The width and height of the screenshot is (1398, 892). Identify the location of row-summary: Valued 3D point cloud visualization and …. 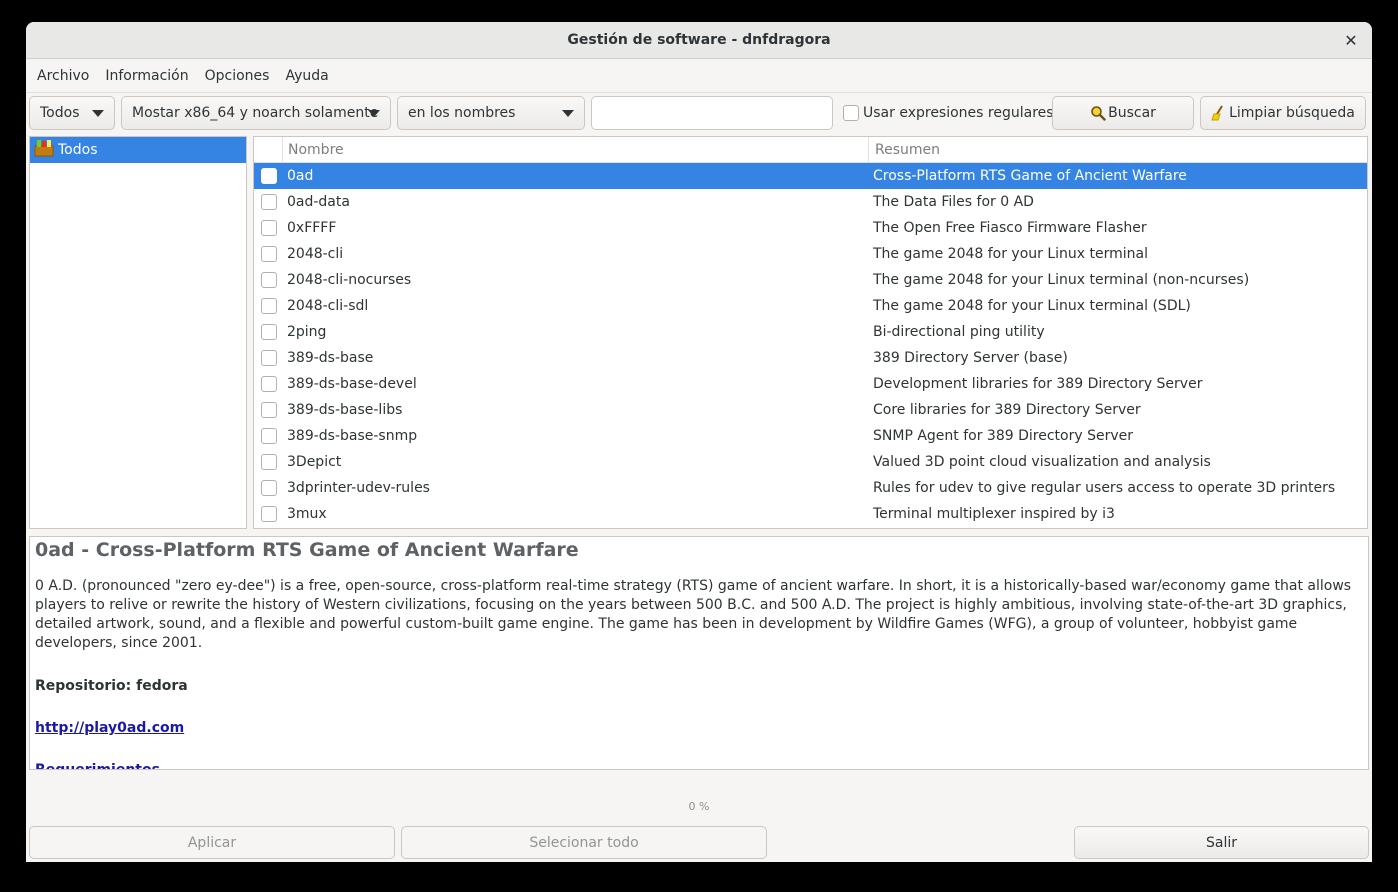
(1042, 462).